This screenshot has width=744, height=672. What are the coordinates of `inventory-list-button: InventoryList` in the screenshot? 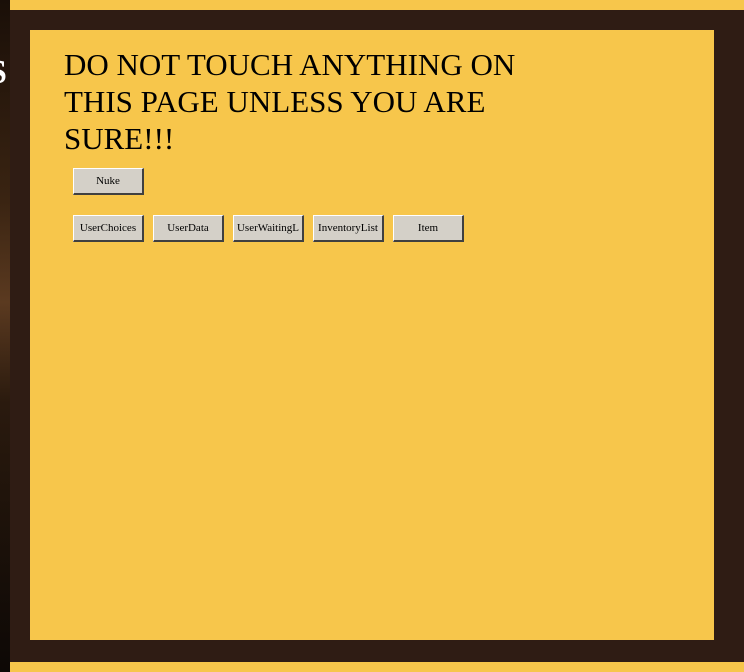 It's located at (348, 228).